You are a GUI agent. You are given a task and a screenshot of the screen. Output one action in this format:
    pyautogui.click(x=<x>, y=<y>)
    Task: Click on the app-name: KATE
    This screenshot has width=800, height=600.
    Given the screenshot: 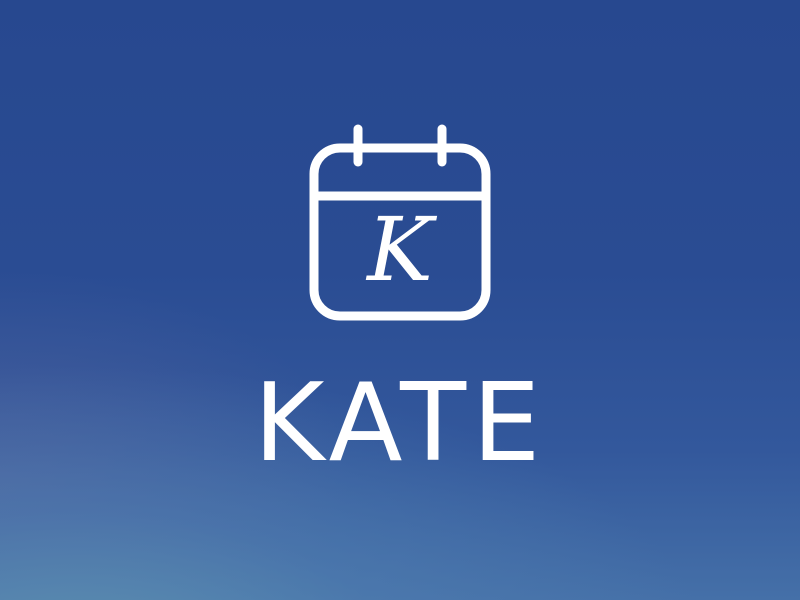 What is the action you would take?
    pyautogui.click(x=400, y=423)
    